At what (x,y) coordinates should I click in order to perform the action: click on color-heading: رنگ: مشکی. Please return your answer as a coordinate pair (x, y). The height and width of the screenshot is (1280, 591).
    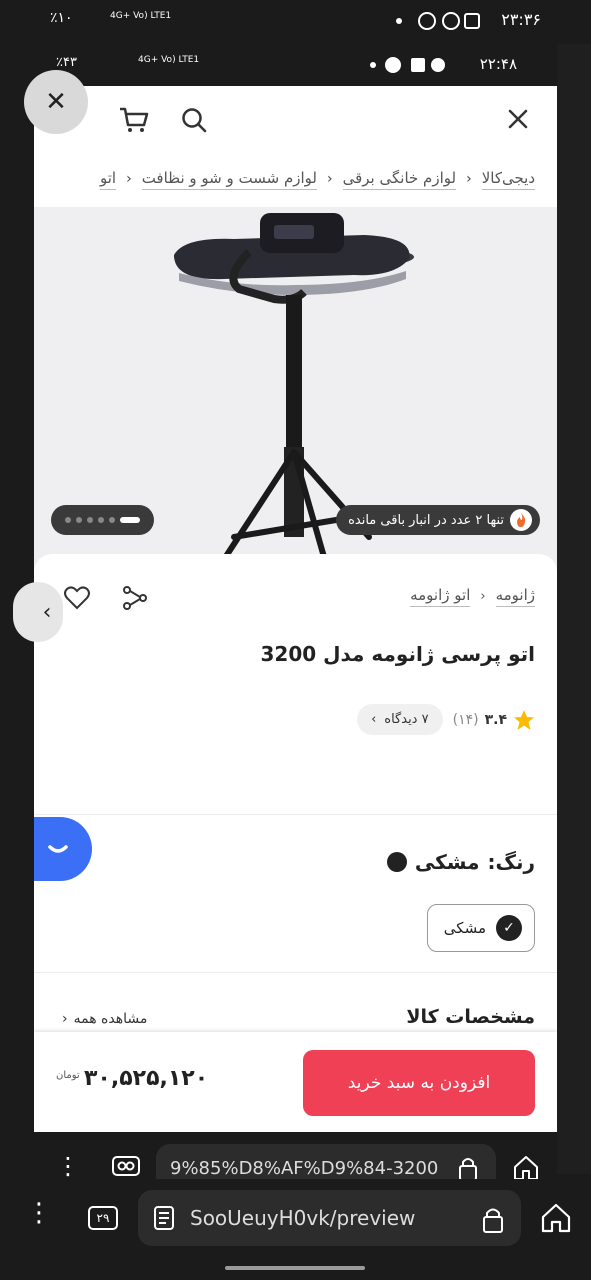
    Looking at the image, I should click on (461, 862).